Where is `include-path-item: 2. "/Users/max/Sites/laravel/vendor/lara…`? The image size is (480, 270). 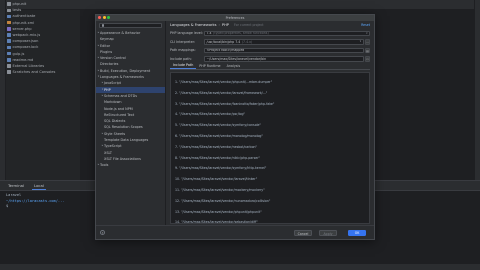
include-path-item: 2. "/Users/max/Sites/laravel/vendor/lara… is located at coordinates (270, 93).